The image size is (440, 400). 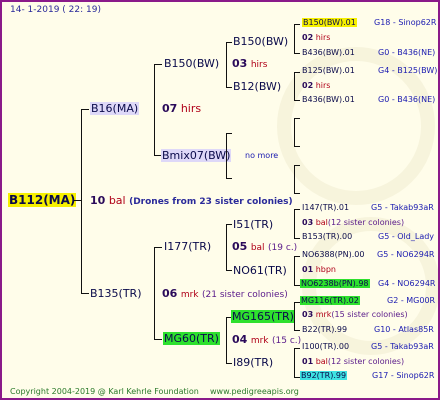 What do you see at coordinates (333, 254) in the screenshot?
I see `no61-line1: NO6388(PN).00` at bounding box center [333, 254].